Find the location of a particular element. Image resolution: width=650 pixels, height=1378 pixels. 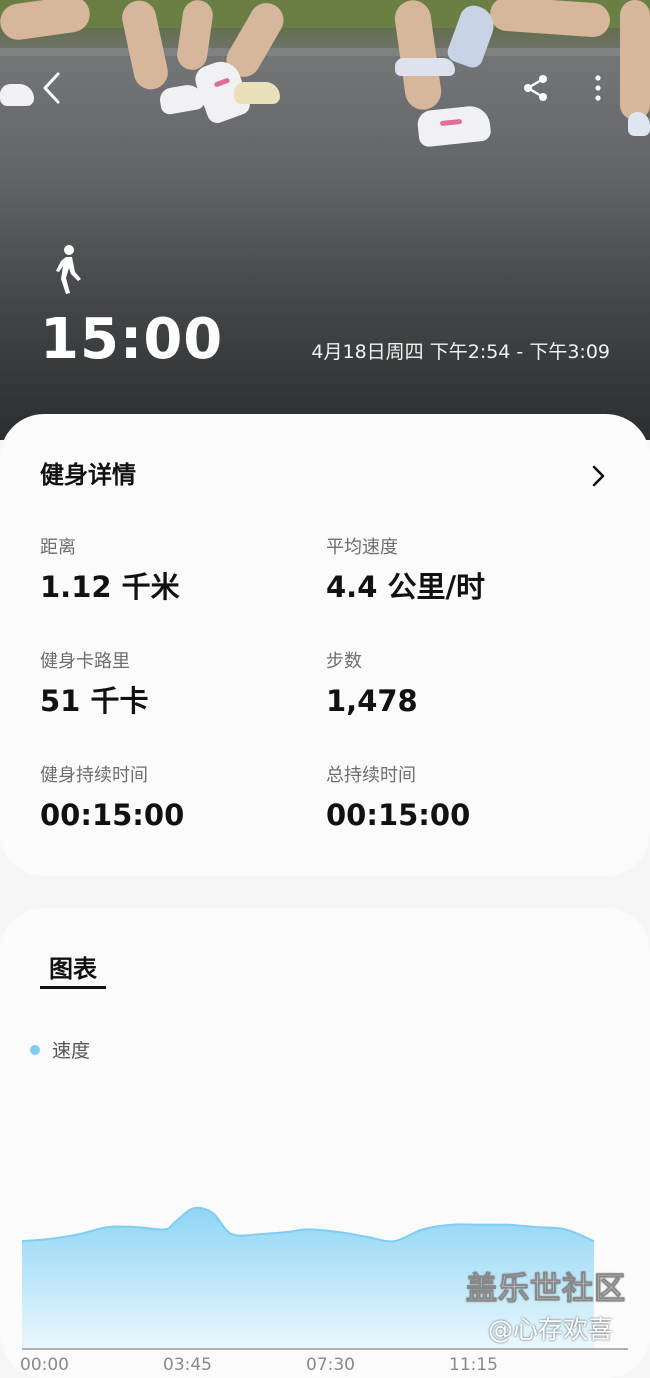

details-expand-button is located at coordinates (598, 476).